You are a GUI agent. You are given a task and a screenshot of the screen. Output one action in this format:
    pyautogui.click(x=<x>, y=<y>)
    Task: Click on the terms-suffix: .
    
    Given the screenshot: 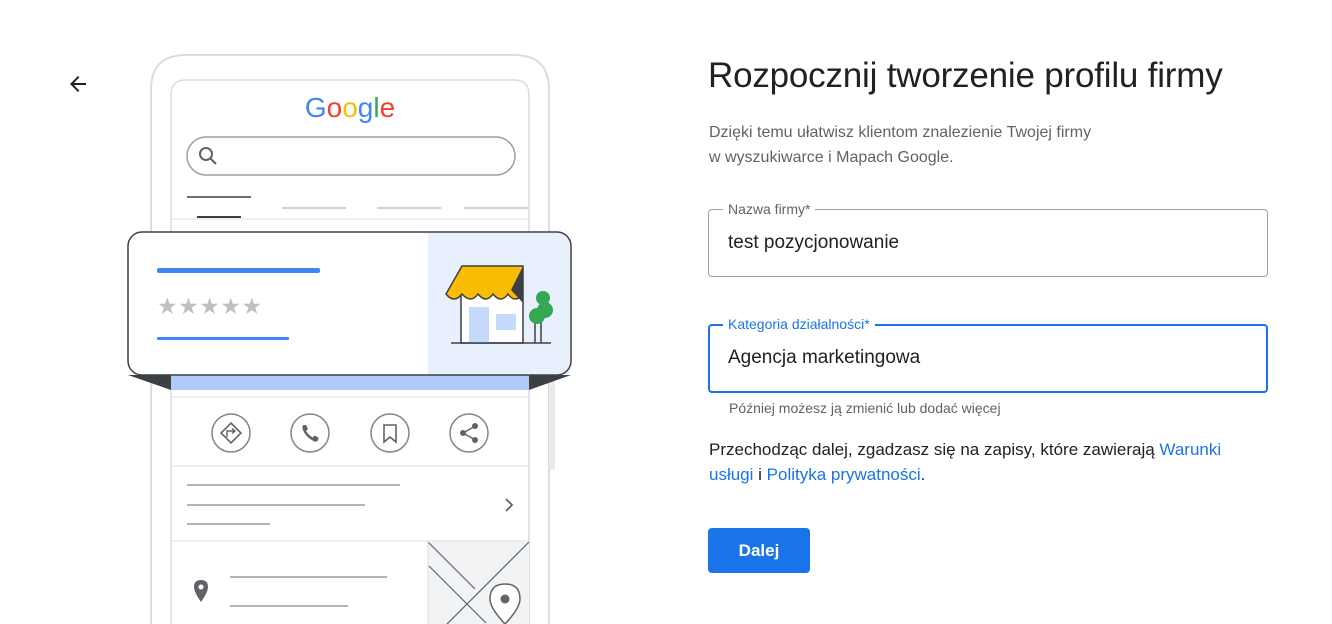 What is the action you would take?
    pyautogui.click(x=923, y=474)
    